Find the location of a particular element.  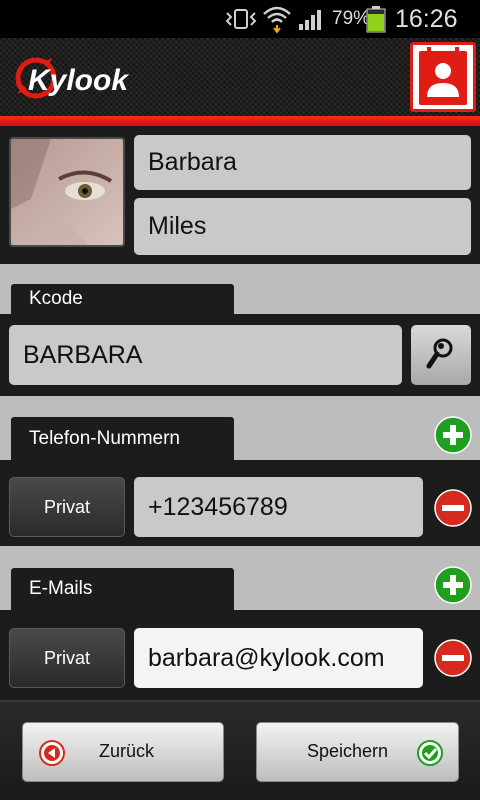

contact-card-icon is located at coordinates (443, 77).